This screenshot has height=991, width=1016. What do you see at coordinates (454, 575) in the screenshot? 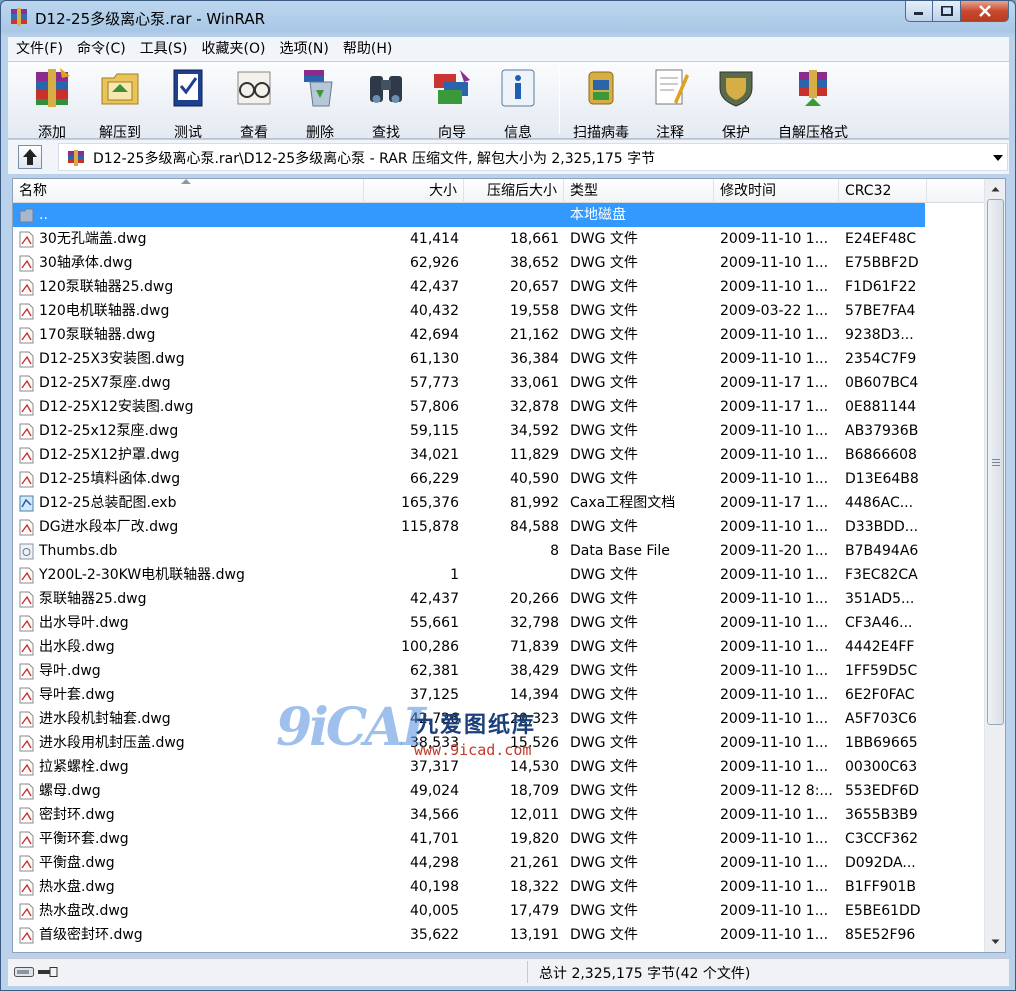
I see `file-size: 1` at bounding box center [454, 575].